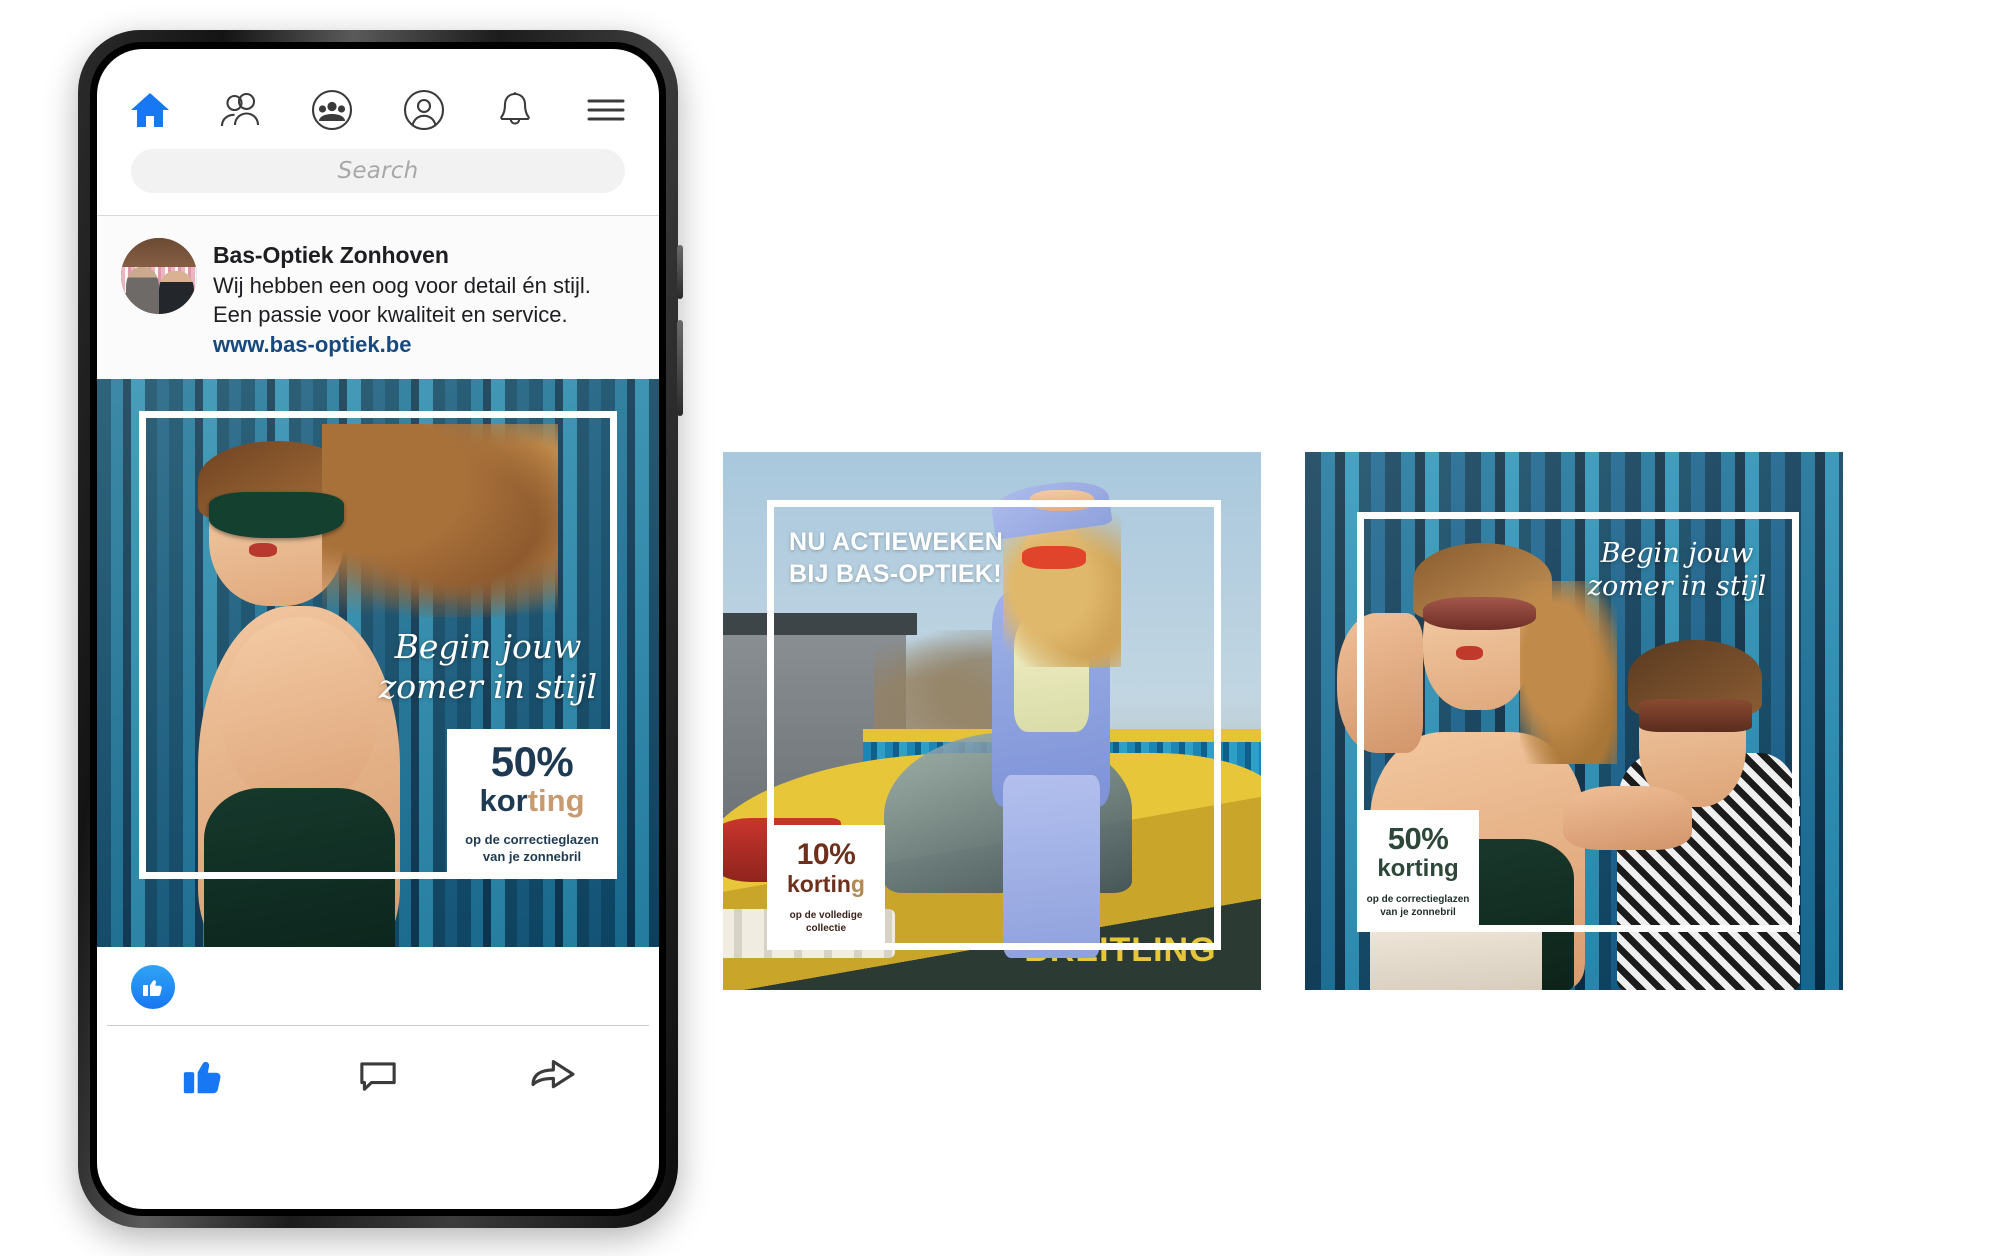 This screenshot has height=1256, width=2000. I want to click on page-name: Bas-Optiek Zonhoven, so click(402, 255).